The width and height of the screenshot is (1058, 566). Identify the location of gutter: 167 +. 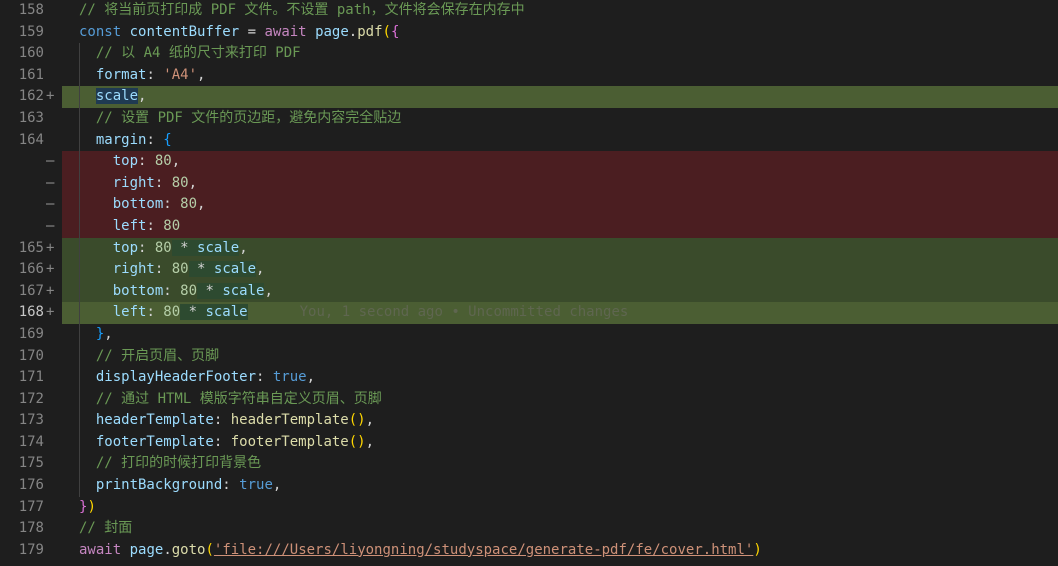
(31, 291).